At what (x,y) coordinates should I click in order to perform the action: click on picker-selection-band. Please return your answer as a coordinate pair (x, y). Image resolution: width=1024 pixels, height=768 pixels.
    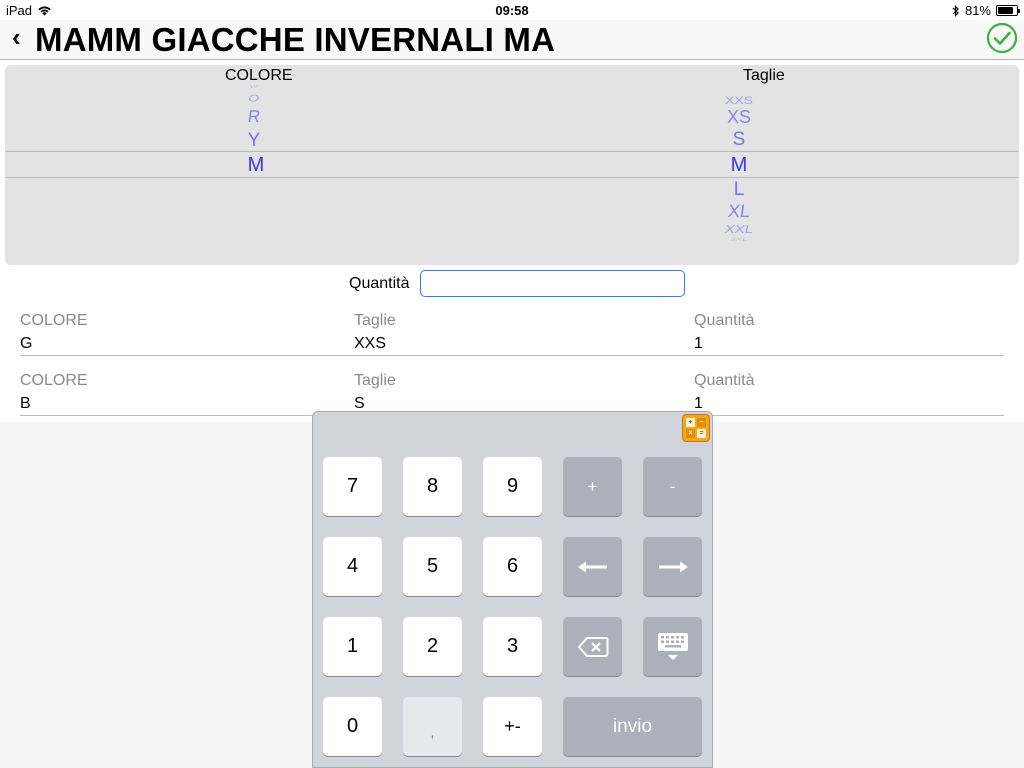
    Looking at the image, I should click on (512, 164).